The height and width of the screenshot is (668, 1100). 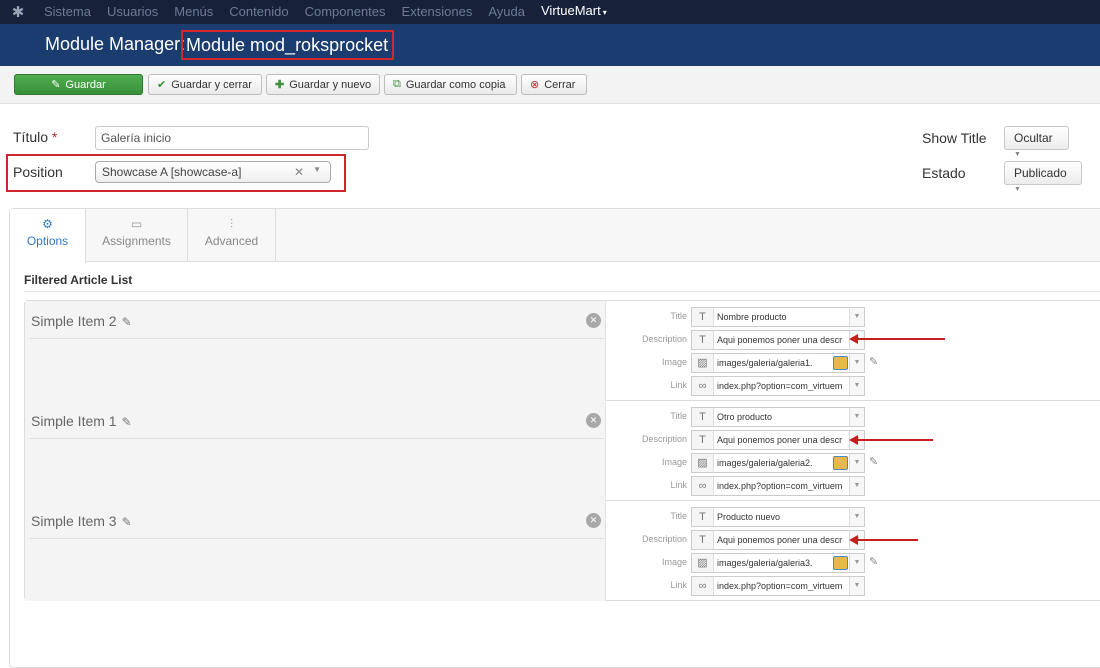 I want to click on section-divider, so click(x=562, y=291).